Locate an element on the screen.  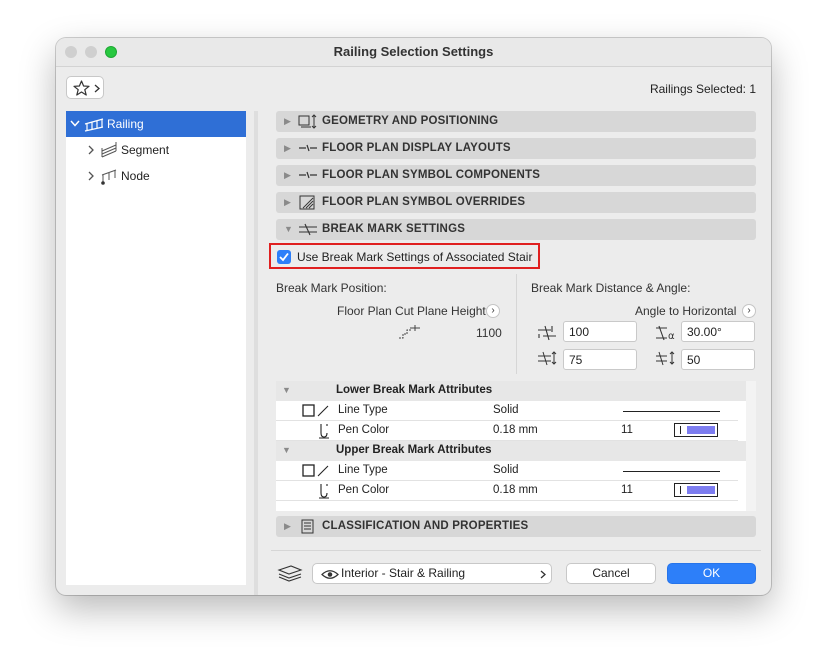
floor-plan-cut-icon is located at coordinates (308, 148).